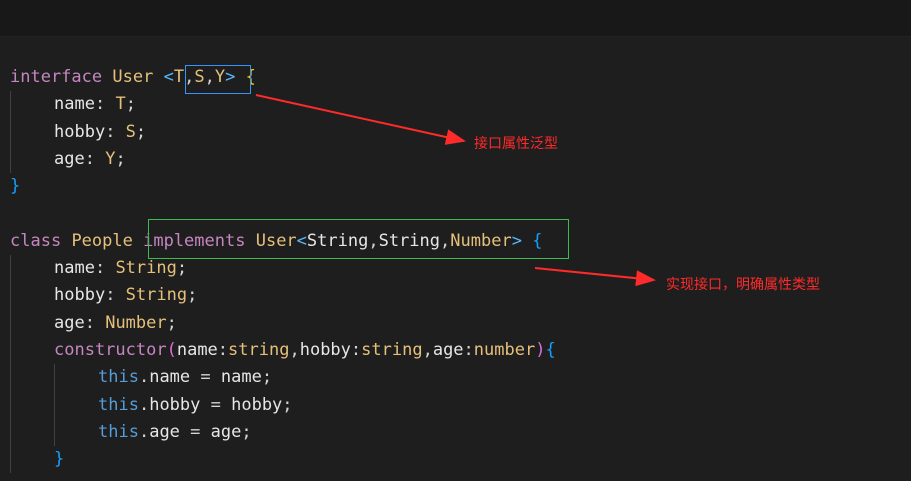 This screenshot has height=481, width=911. What do you see at coordinates (283, 296) in the screenshot?
I see `code-line: hobby: String;` at bounding box center [283, 296].